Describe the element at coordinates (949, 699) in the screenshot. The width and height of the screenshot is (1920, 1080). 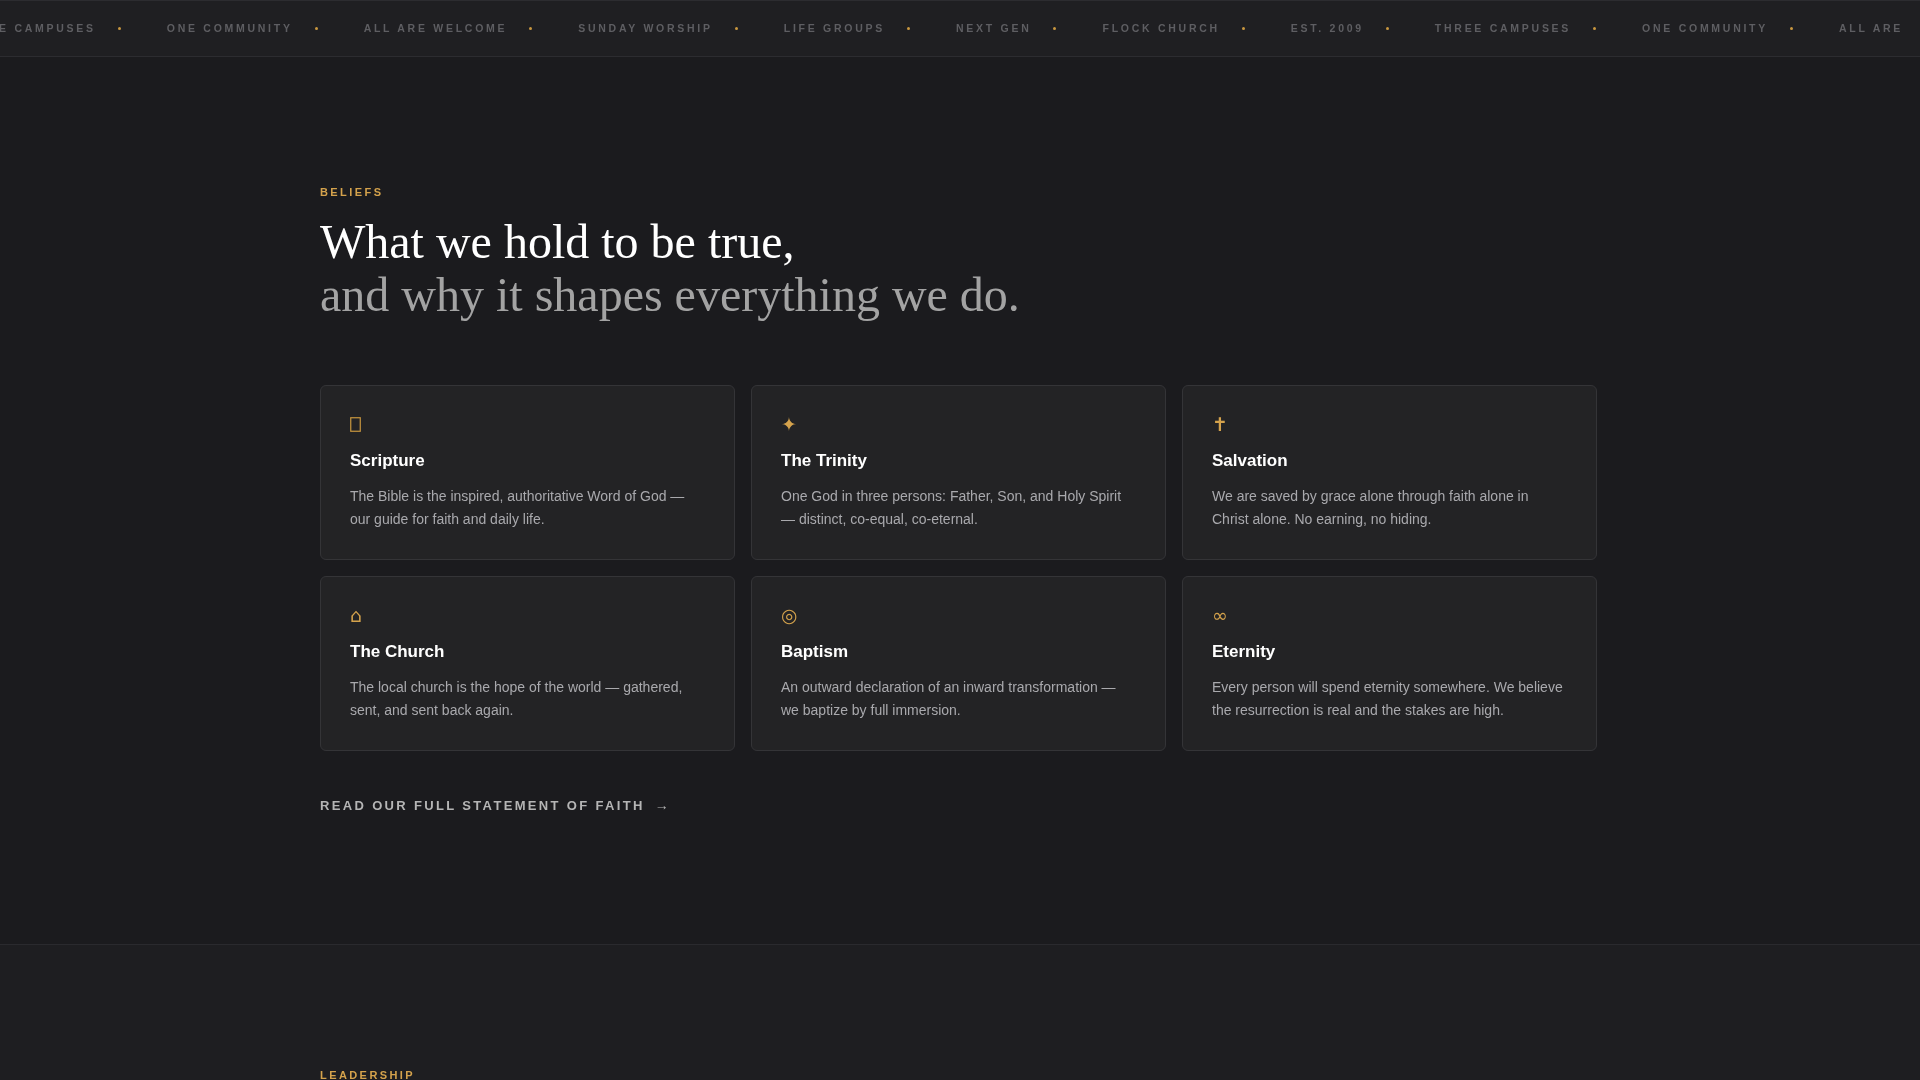
I see `card-description: An outward declaration of an inward transformation — we baptize by full immersion.` at that location.